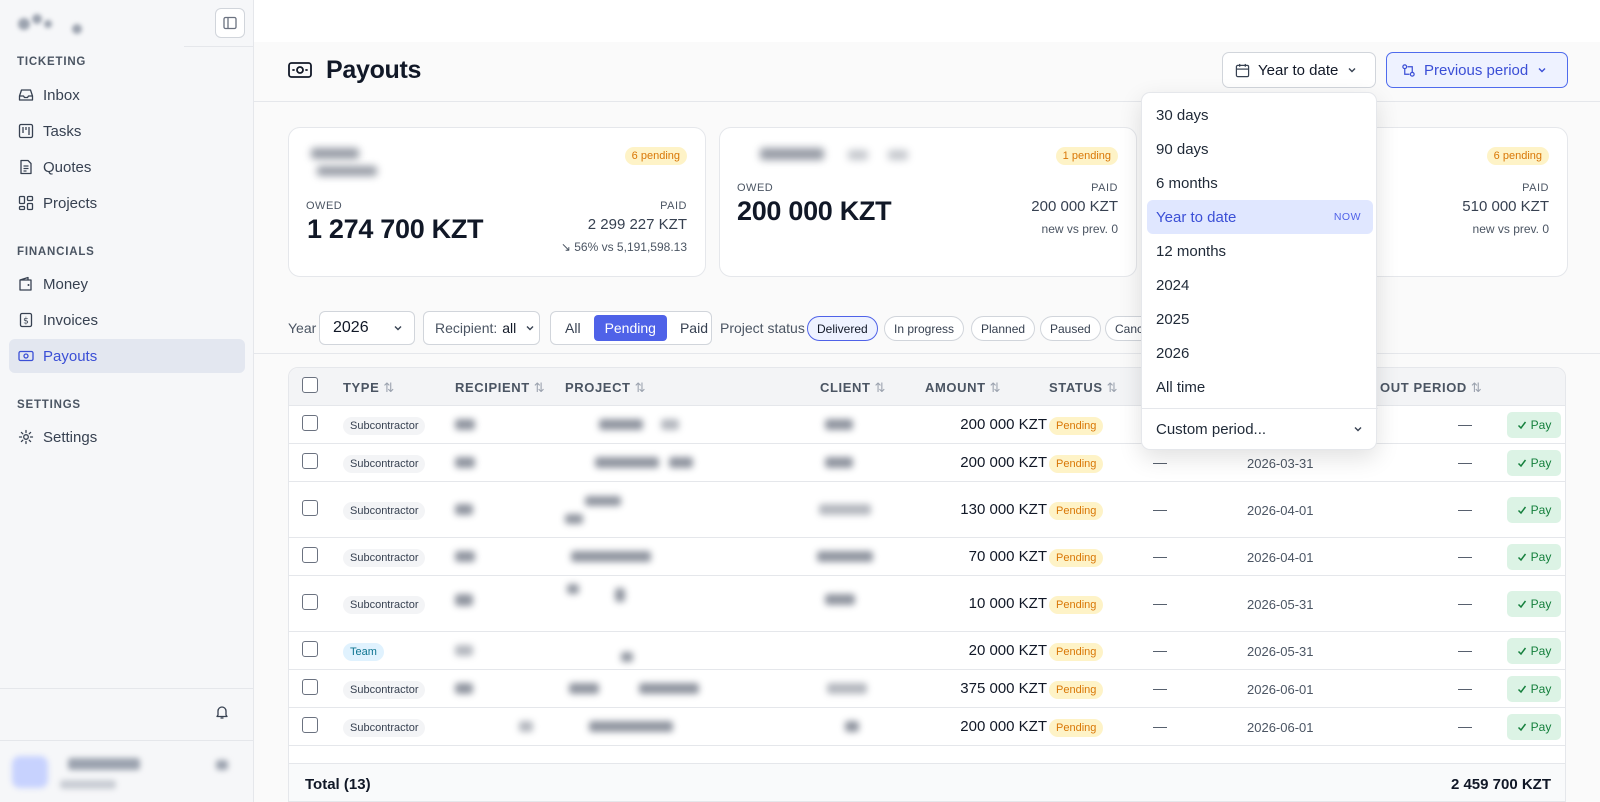  I want to click on sidebar-item-money: Money, so click(127, 284).